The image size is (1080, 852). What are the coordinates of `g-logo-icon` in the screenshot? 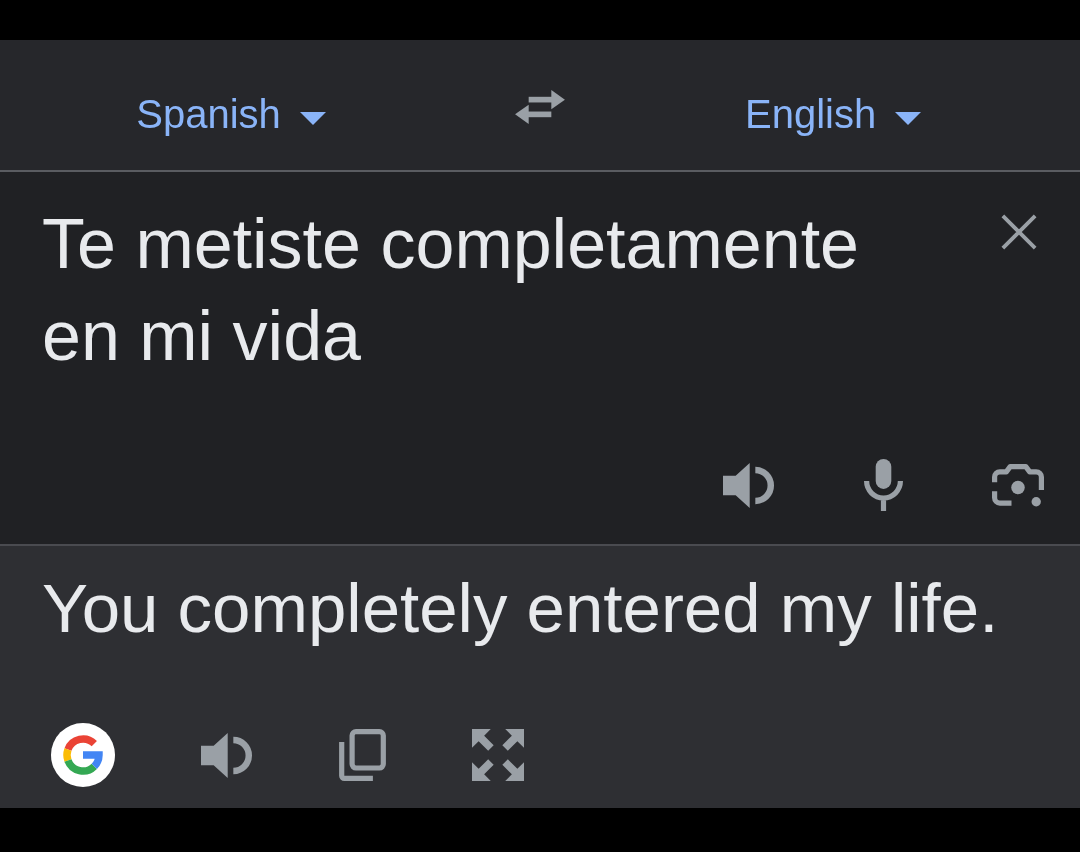 It's located at (83, 755).